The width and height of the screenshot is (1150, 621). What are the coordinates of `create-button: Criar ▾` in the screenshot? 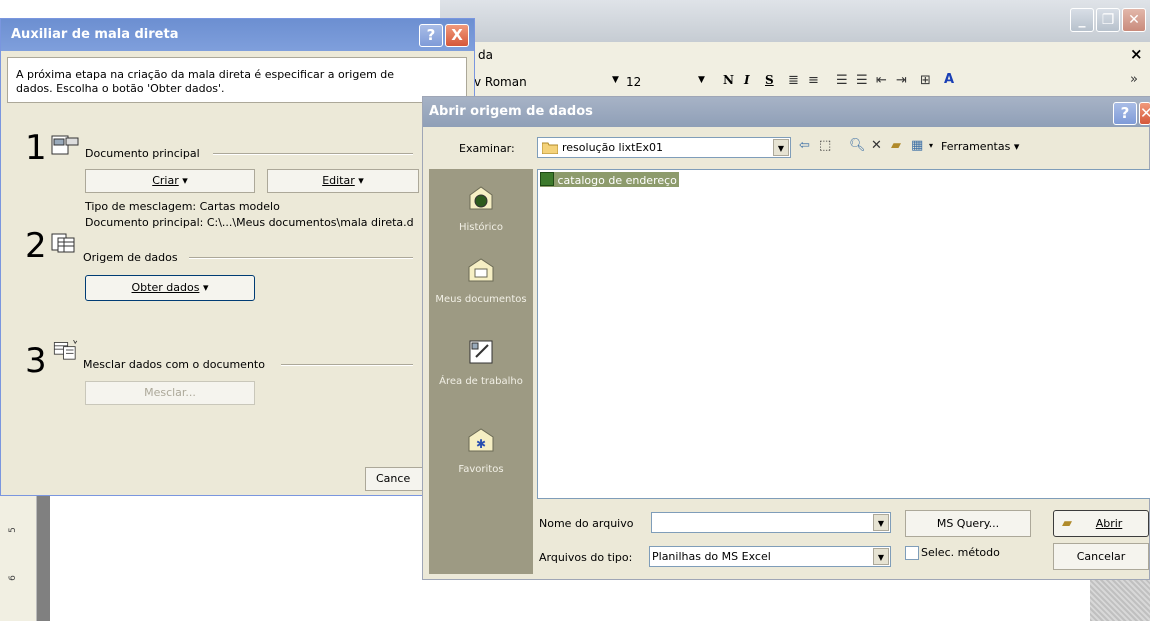 It's located at (170, 181).